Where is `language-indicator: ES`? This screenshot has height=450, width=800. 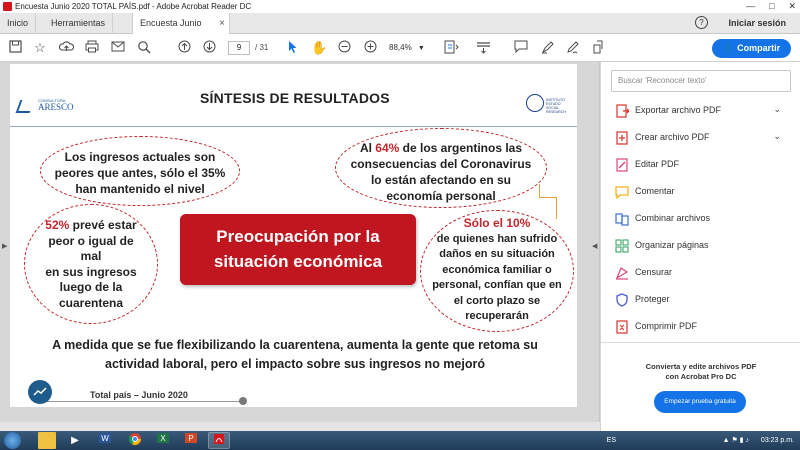
language-indicator: ES is located at coordinates (611, 440).